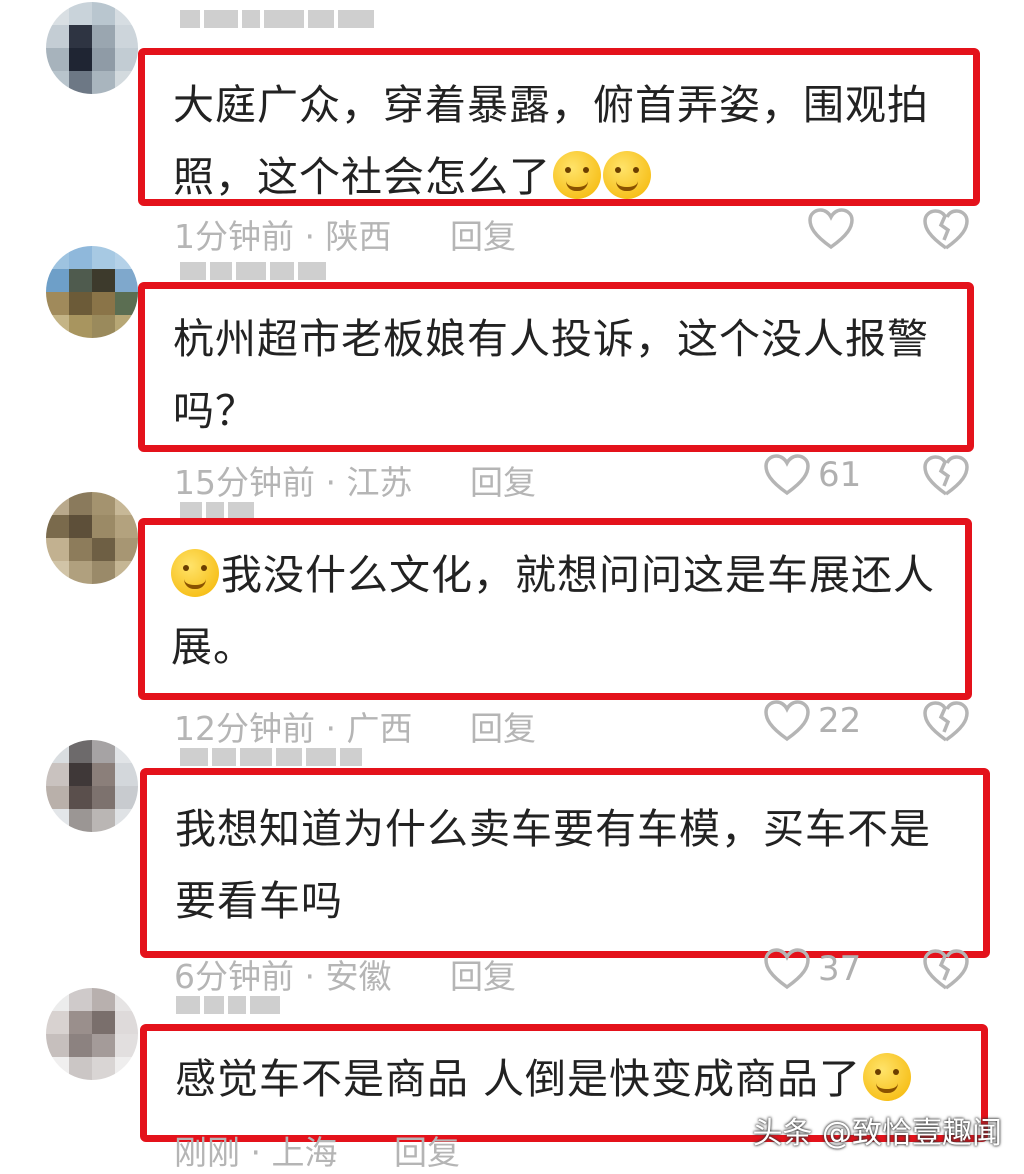 The width and height of the screenshot is (1024, 1174). I want to click on like-button: 61, so click(812, 475).